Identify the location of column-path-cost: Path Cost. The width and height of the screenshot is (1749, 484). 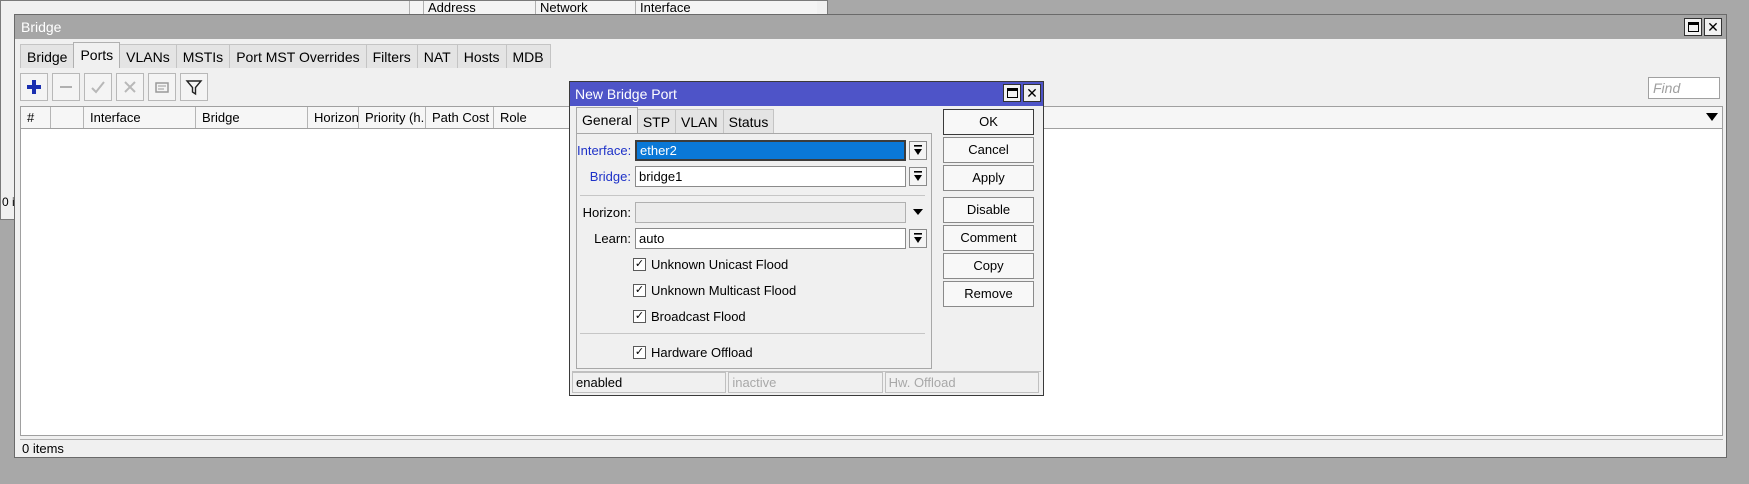
(460, 117).